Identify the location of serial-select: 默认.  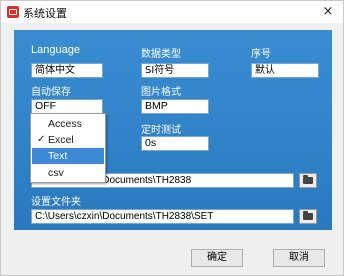
(285, 70).